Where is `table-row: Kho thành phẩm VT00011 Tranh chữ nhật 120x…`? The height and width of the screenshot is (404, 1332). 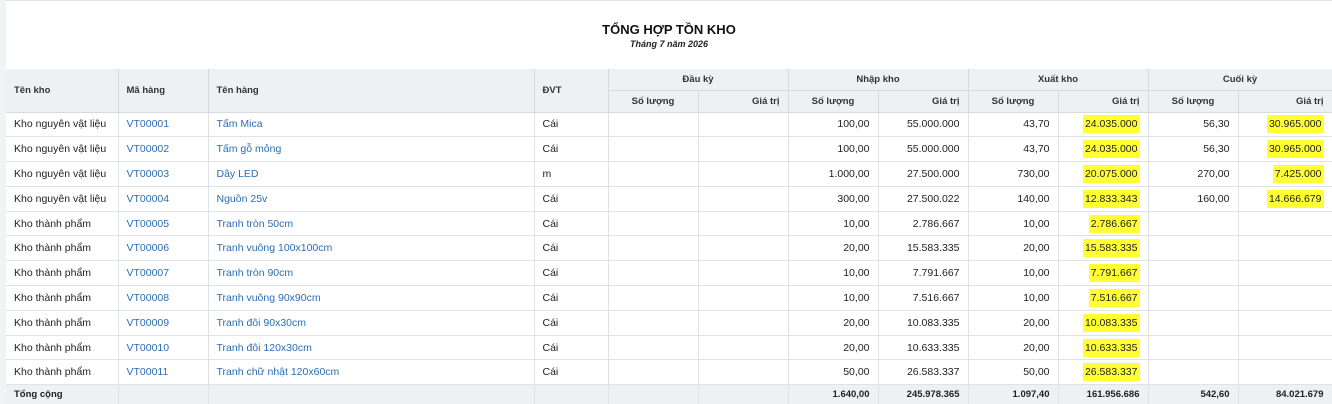 table-row: Kho thành phẩm VT00011 Tranh chữ nhật 120x… is located at coordinates (669, 372).